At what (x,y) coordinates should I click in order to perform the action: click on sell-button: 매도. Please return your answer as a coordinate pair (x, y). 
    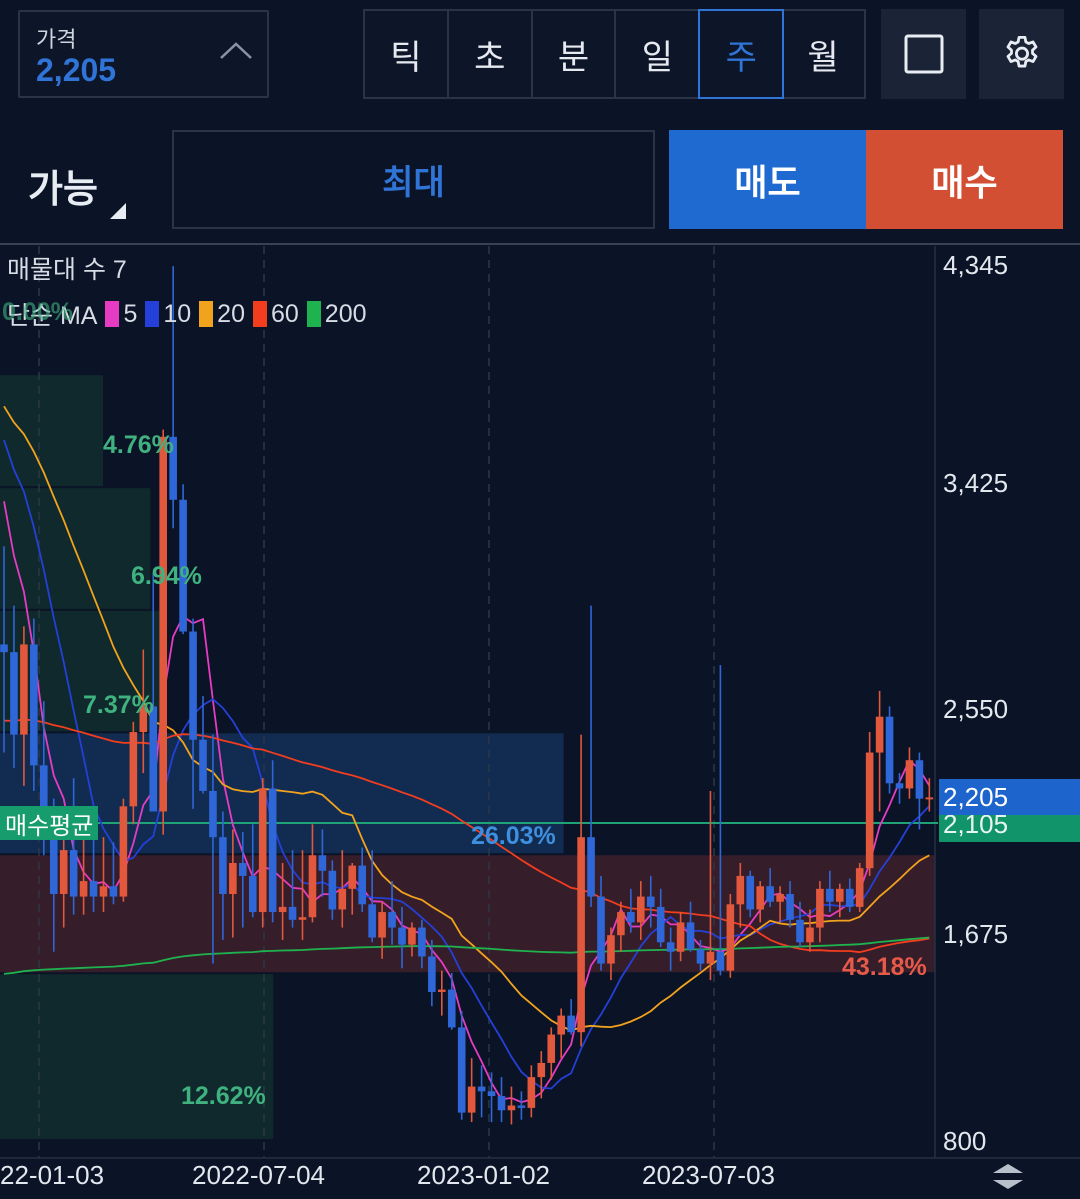
    Looking at the image, I should click on (767, 179).